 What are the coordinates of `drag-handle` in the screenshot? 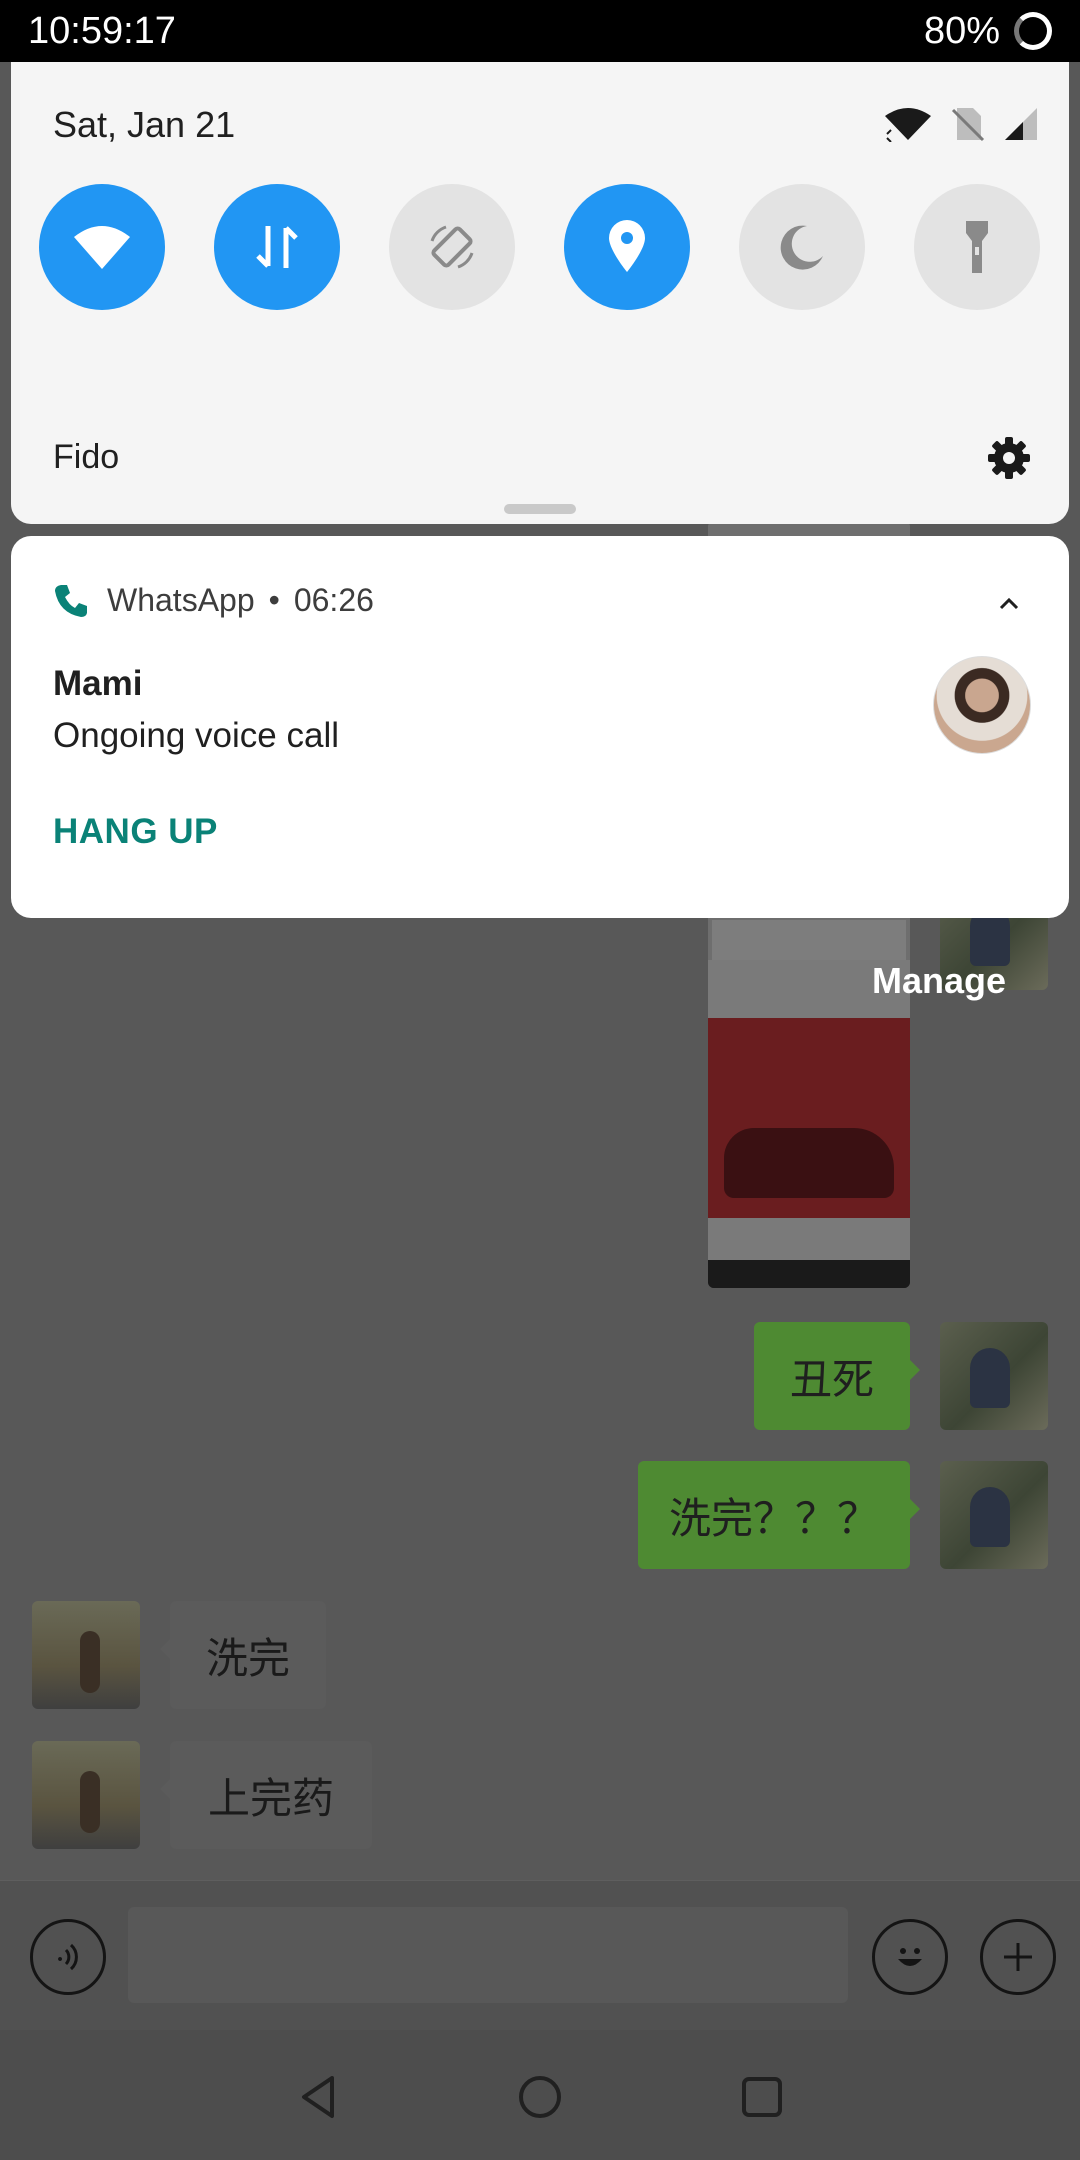 It's located at (540, 509).